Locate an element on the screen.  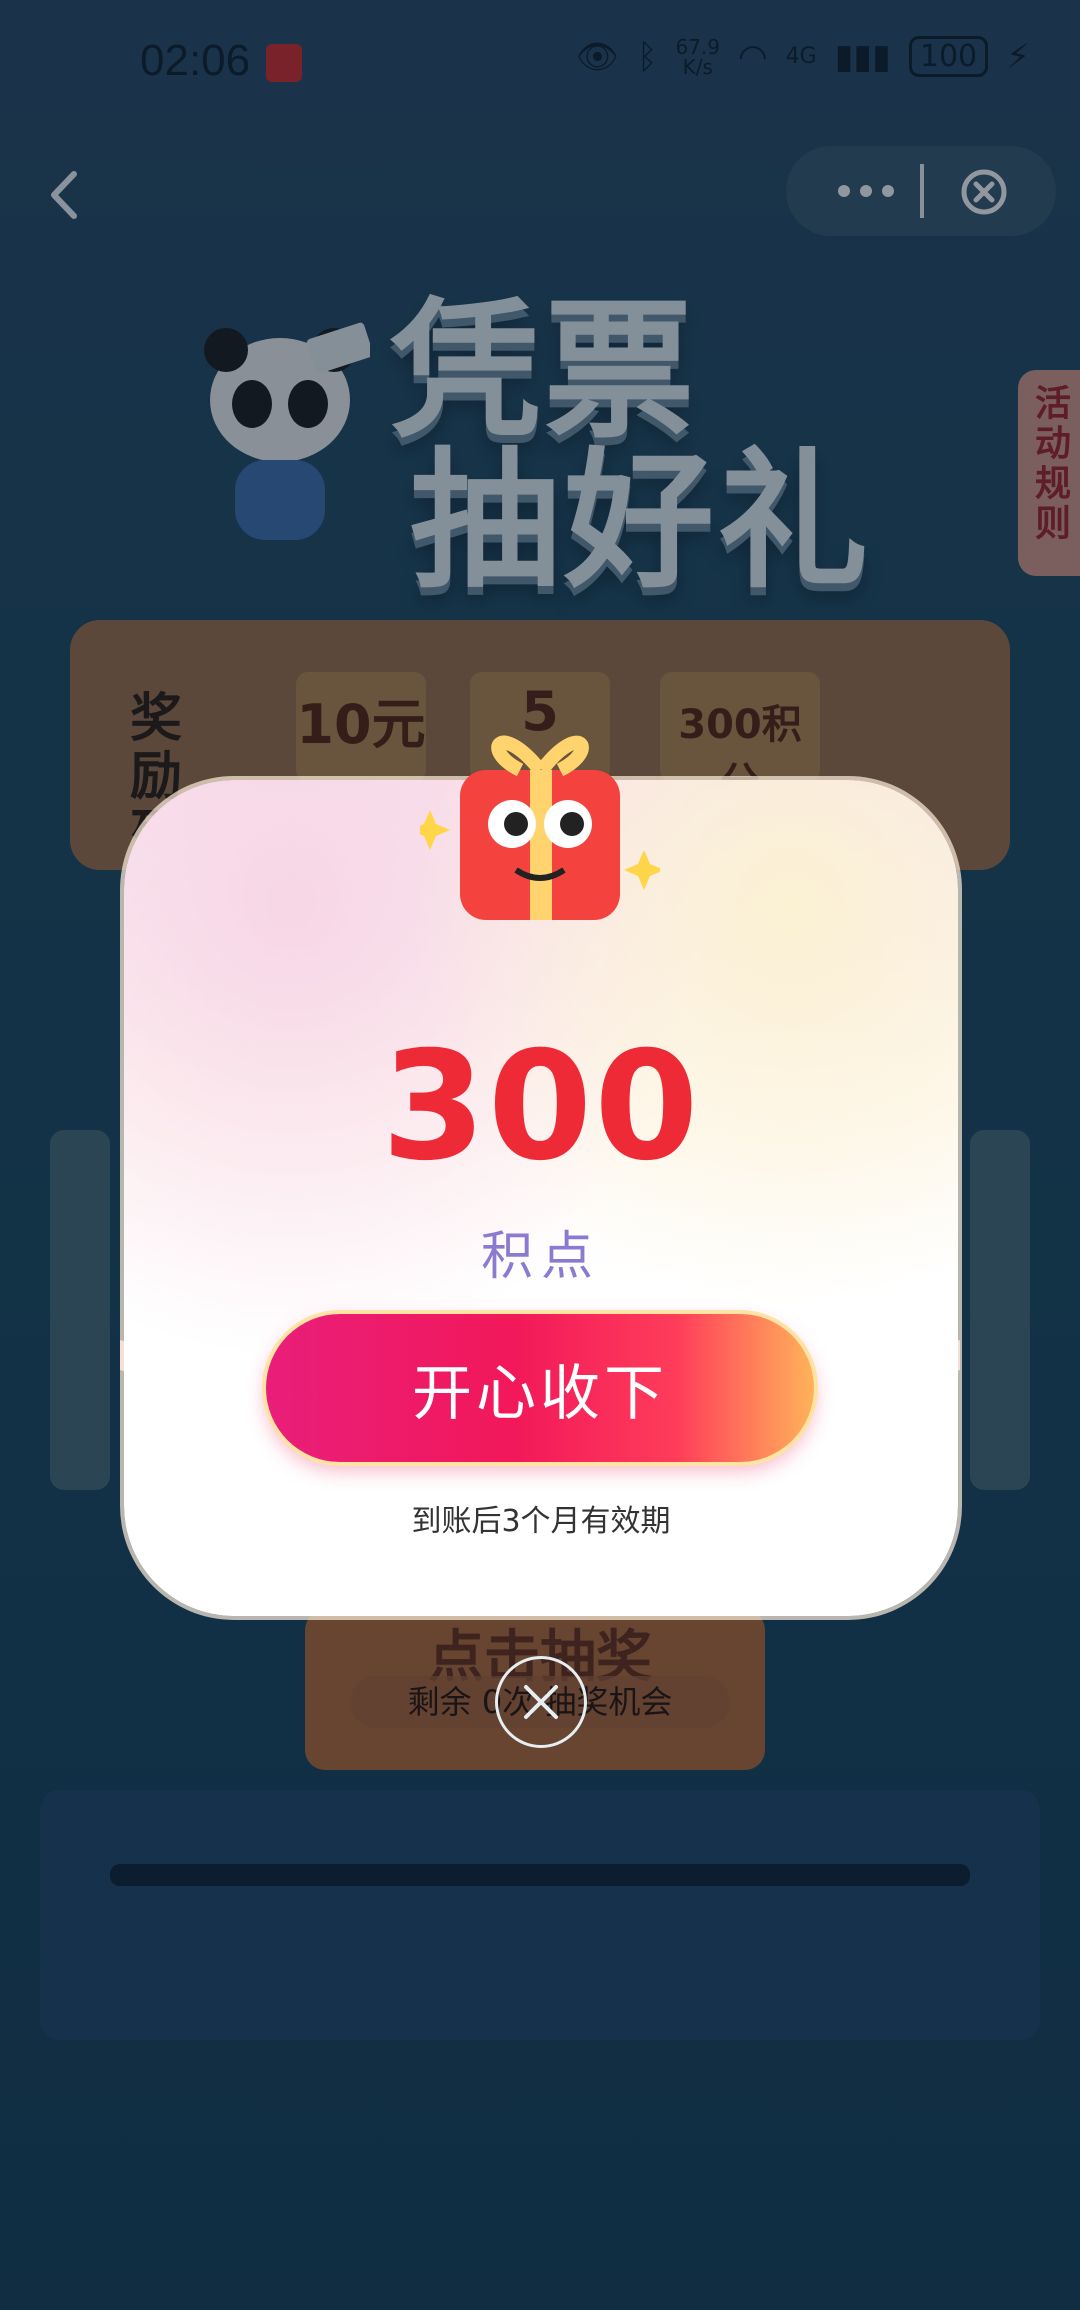
prize-amount: 300 is located at coordinates (541, 1107).